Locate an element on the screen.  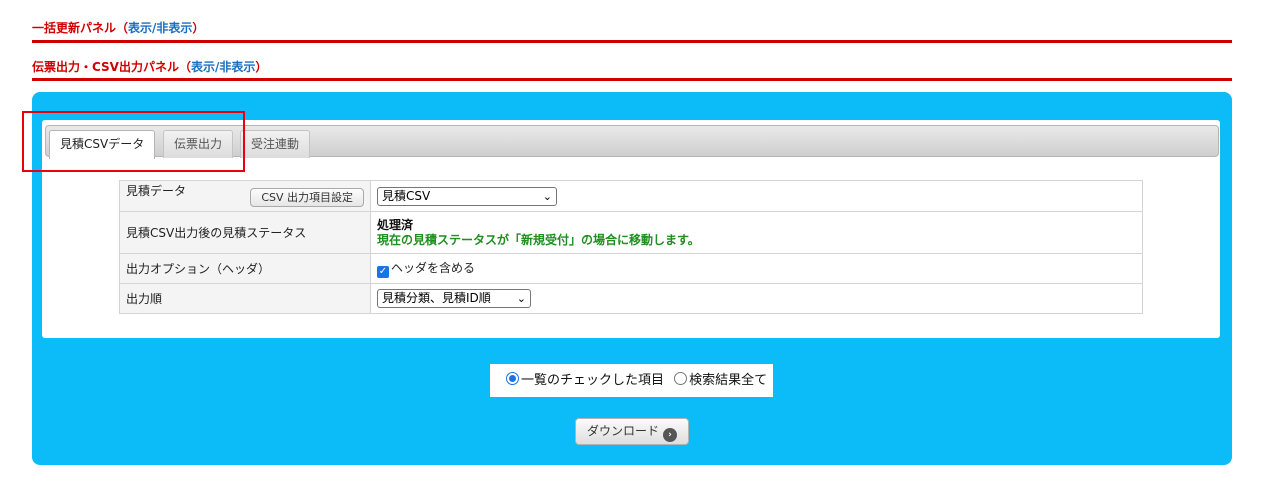
tab-bar: 見積CSVデータ 伝票出力 受注連動 is located at coordinates (632, 142).